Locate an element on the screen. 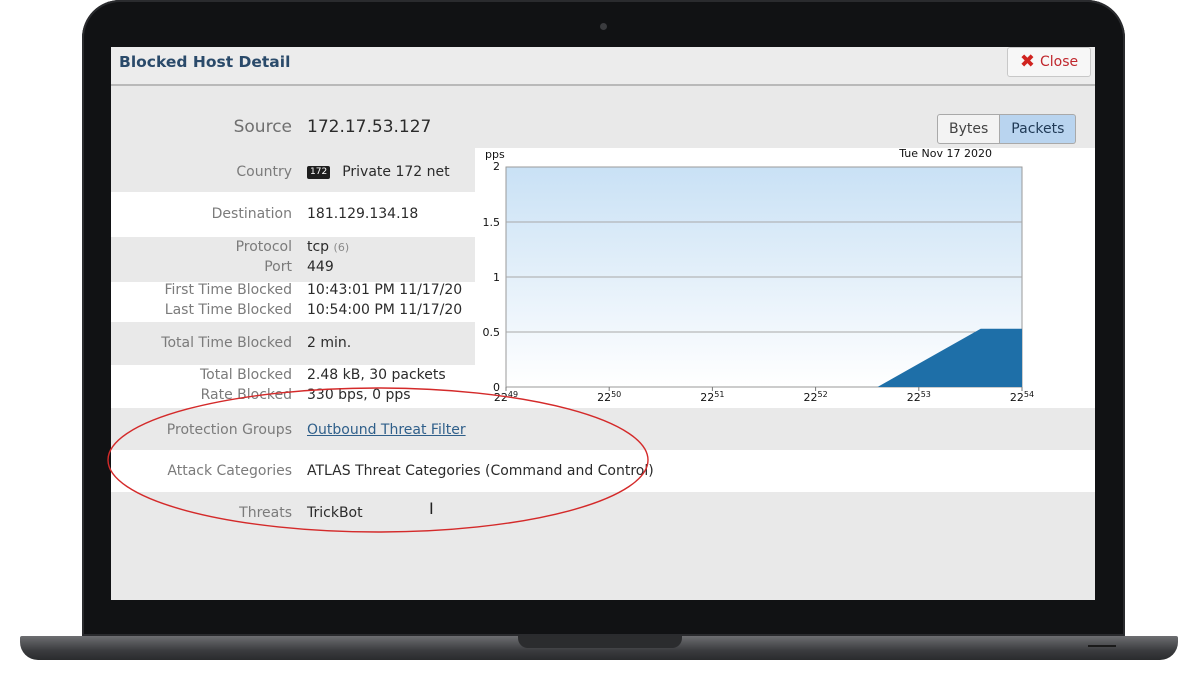 Image resolution: width=1200 pixels, height=675 pixels. last-blocked-value: 10:54:00 PM 11/17/20 is located at coordinates (385, 310).